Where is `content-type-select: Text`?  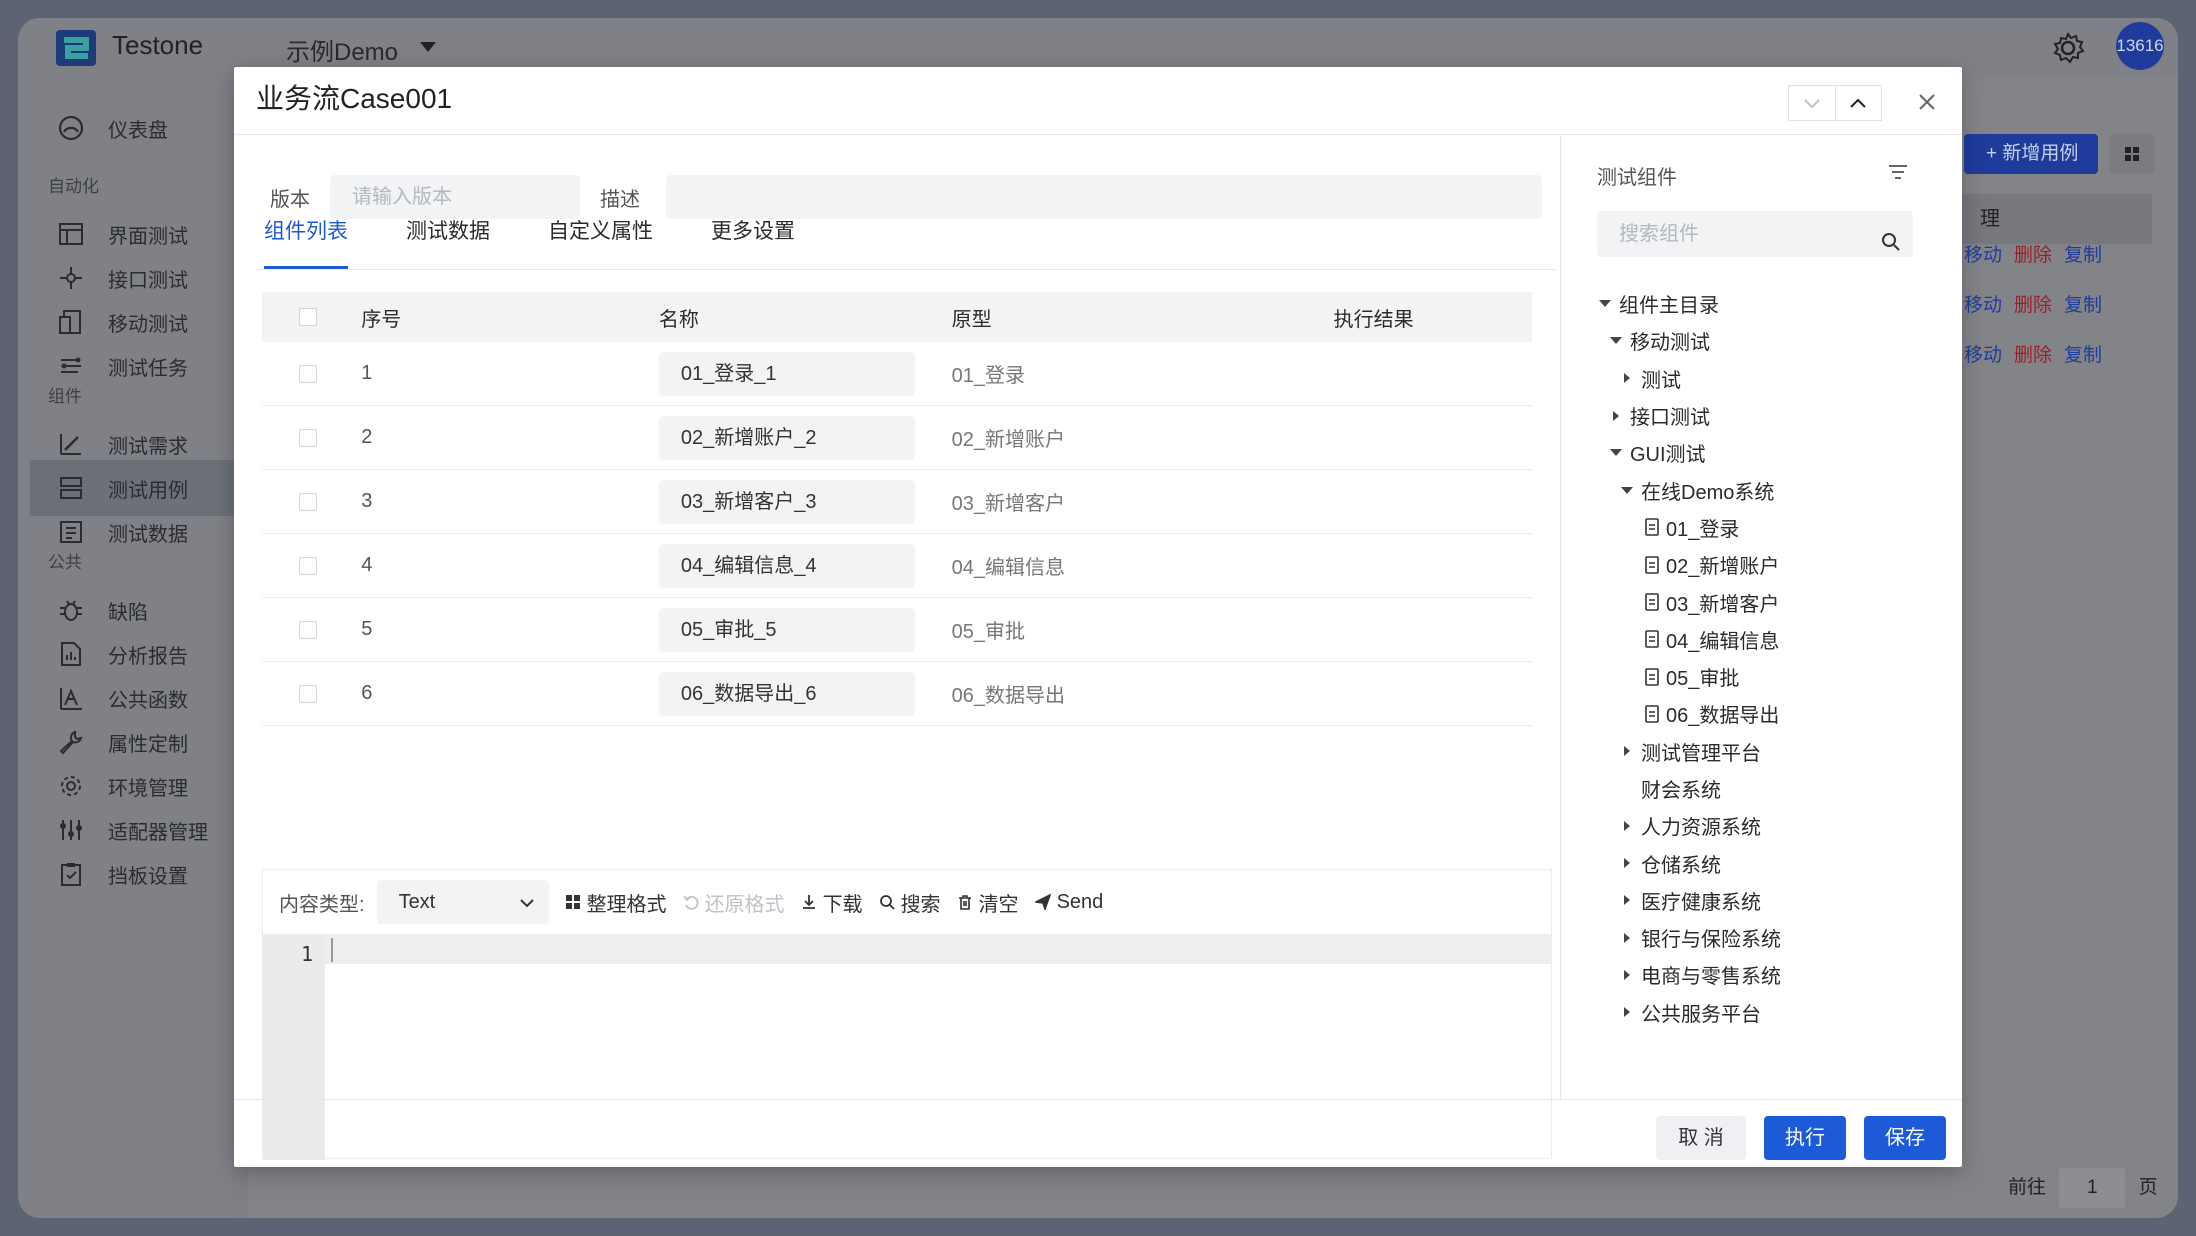
content-type-select: Text is located at coordinates (462, 902).